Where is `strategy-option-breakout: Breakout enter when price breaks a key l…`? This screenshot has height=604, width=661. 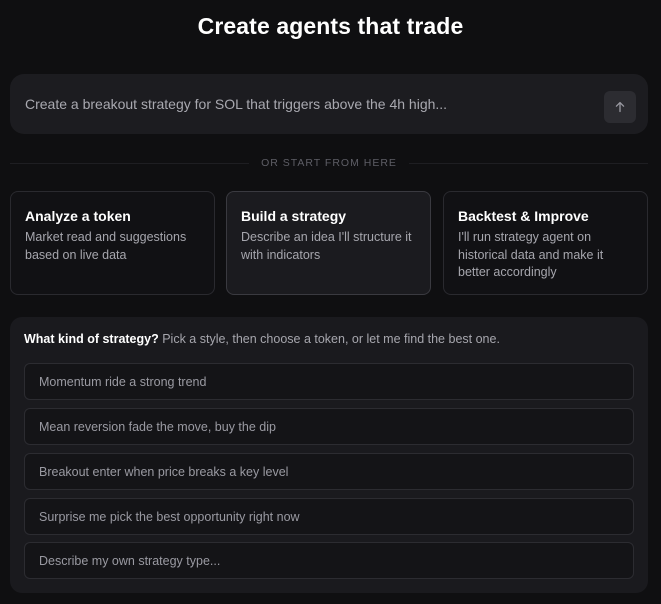
strategy-option-breakout: Breakout enter when price breaks a key l… is located at coordinates (329, 471).